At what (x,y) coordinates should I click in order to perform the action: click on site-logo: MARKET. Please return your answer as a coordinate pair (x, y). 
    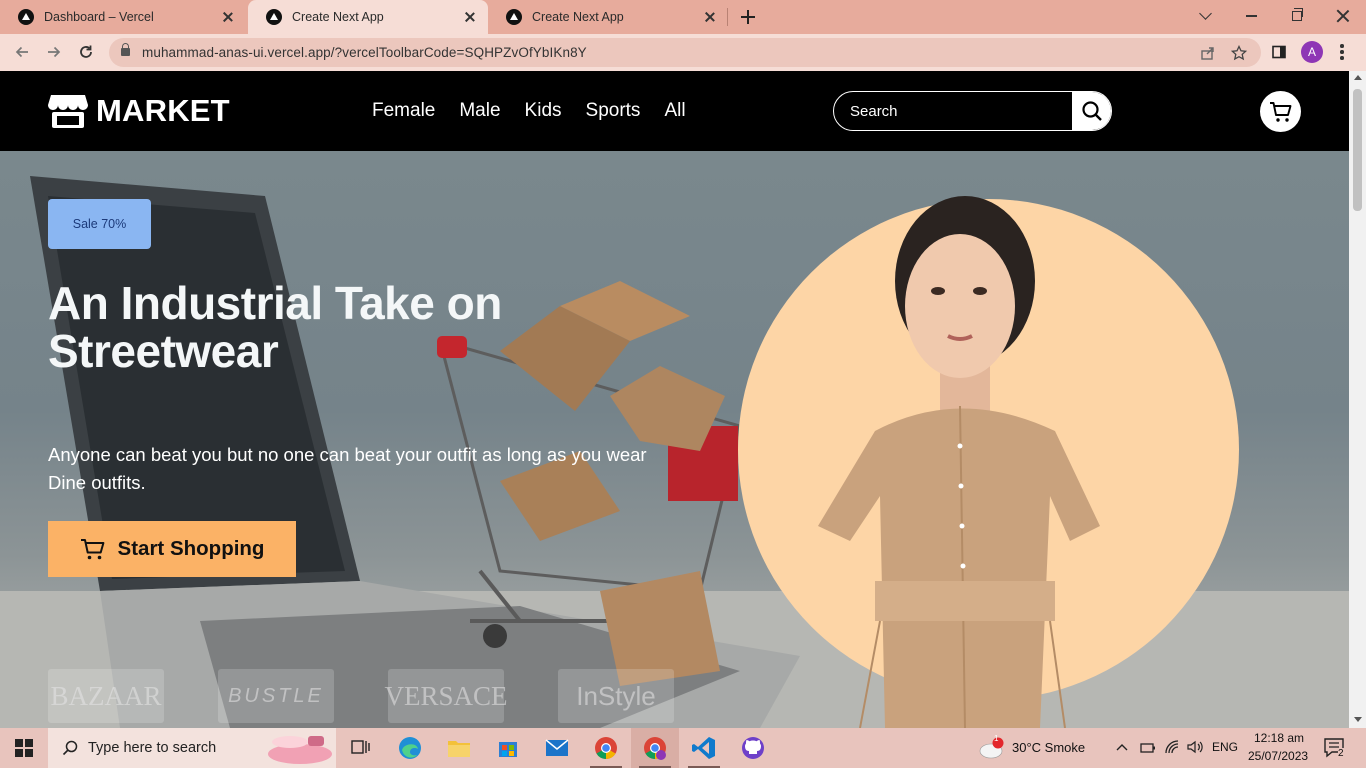
    Looking at the image, I should click on (139, 111).